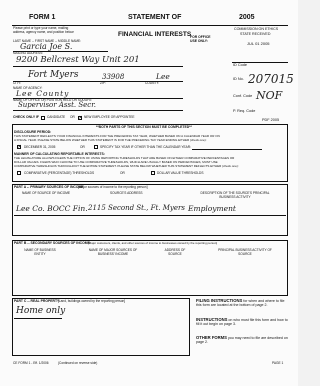 The height and width of the screenshot is (386, 320). Describe the element at coordinates (82, 146) in the screenshot. I see `disclosure-or: OR` at that location.